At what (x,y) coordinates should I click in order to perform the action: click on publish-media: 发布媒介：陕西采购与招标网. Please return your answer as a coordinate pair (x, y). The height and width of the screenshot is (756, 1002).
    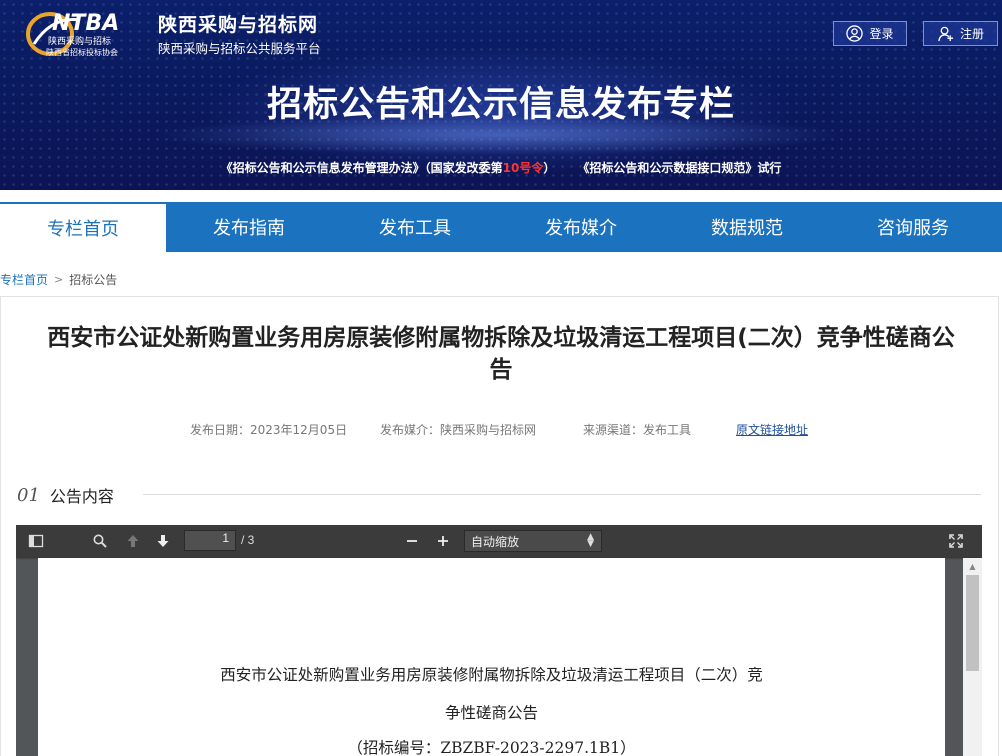
    Looking at the image, I should click on (458, 430).